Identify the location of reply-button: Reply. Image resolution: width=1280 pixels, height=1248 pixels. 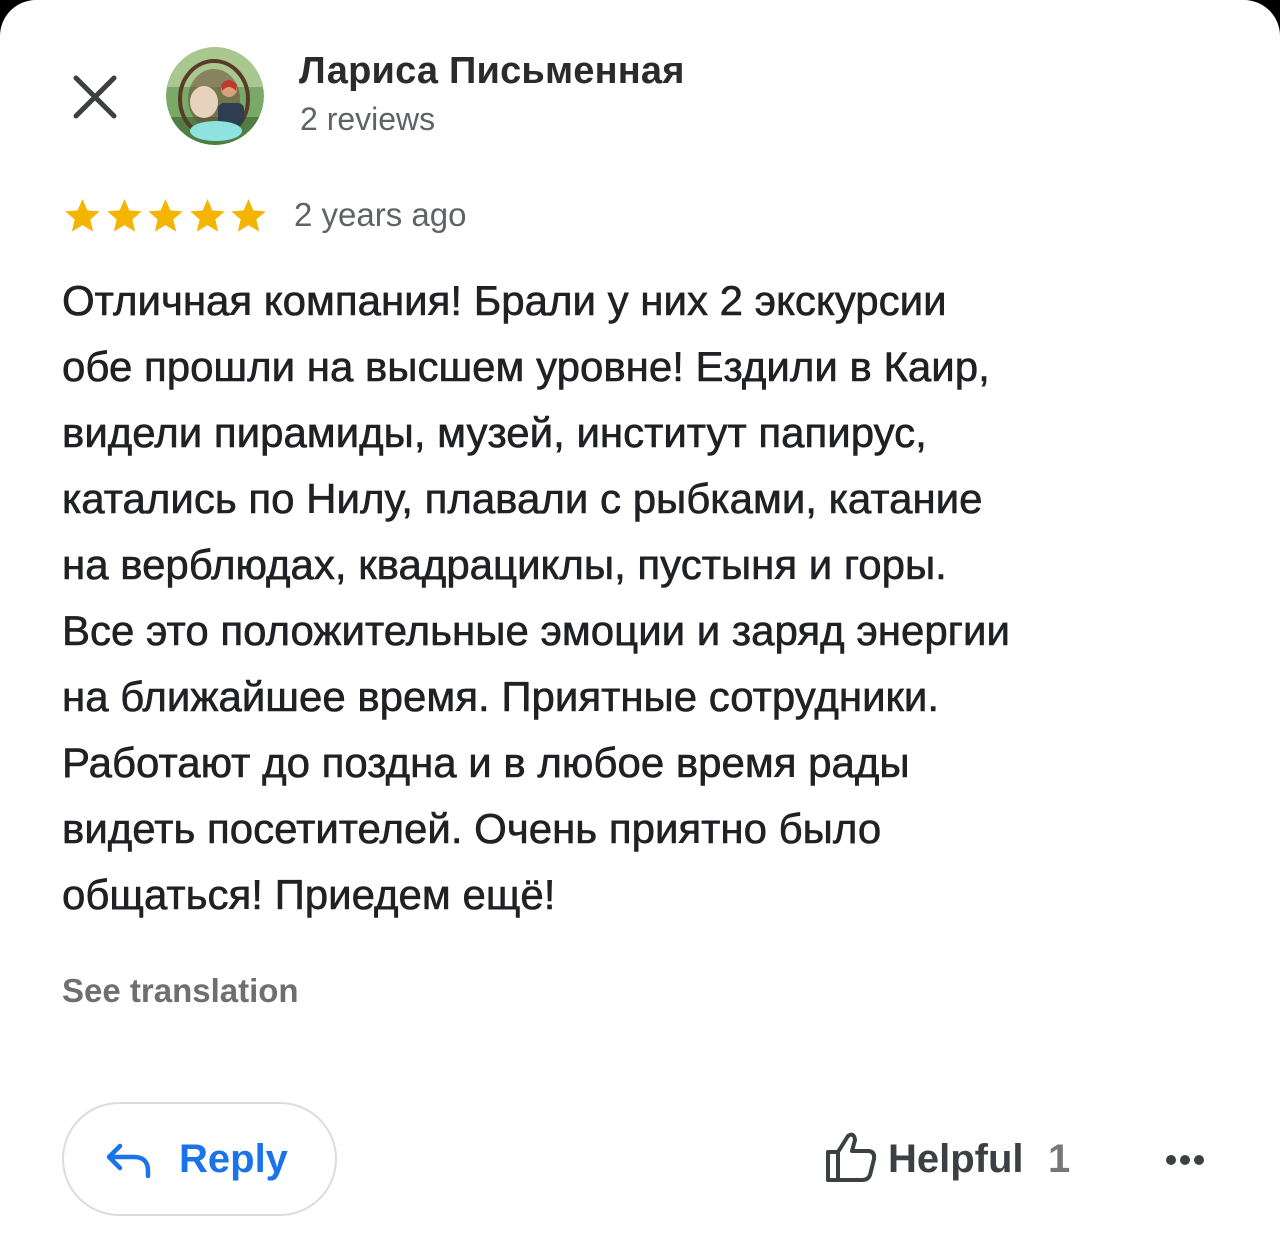
(199, 1159).